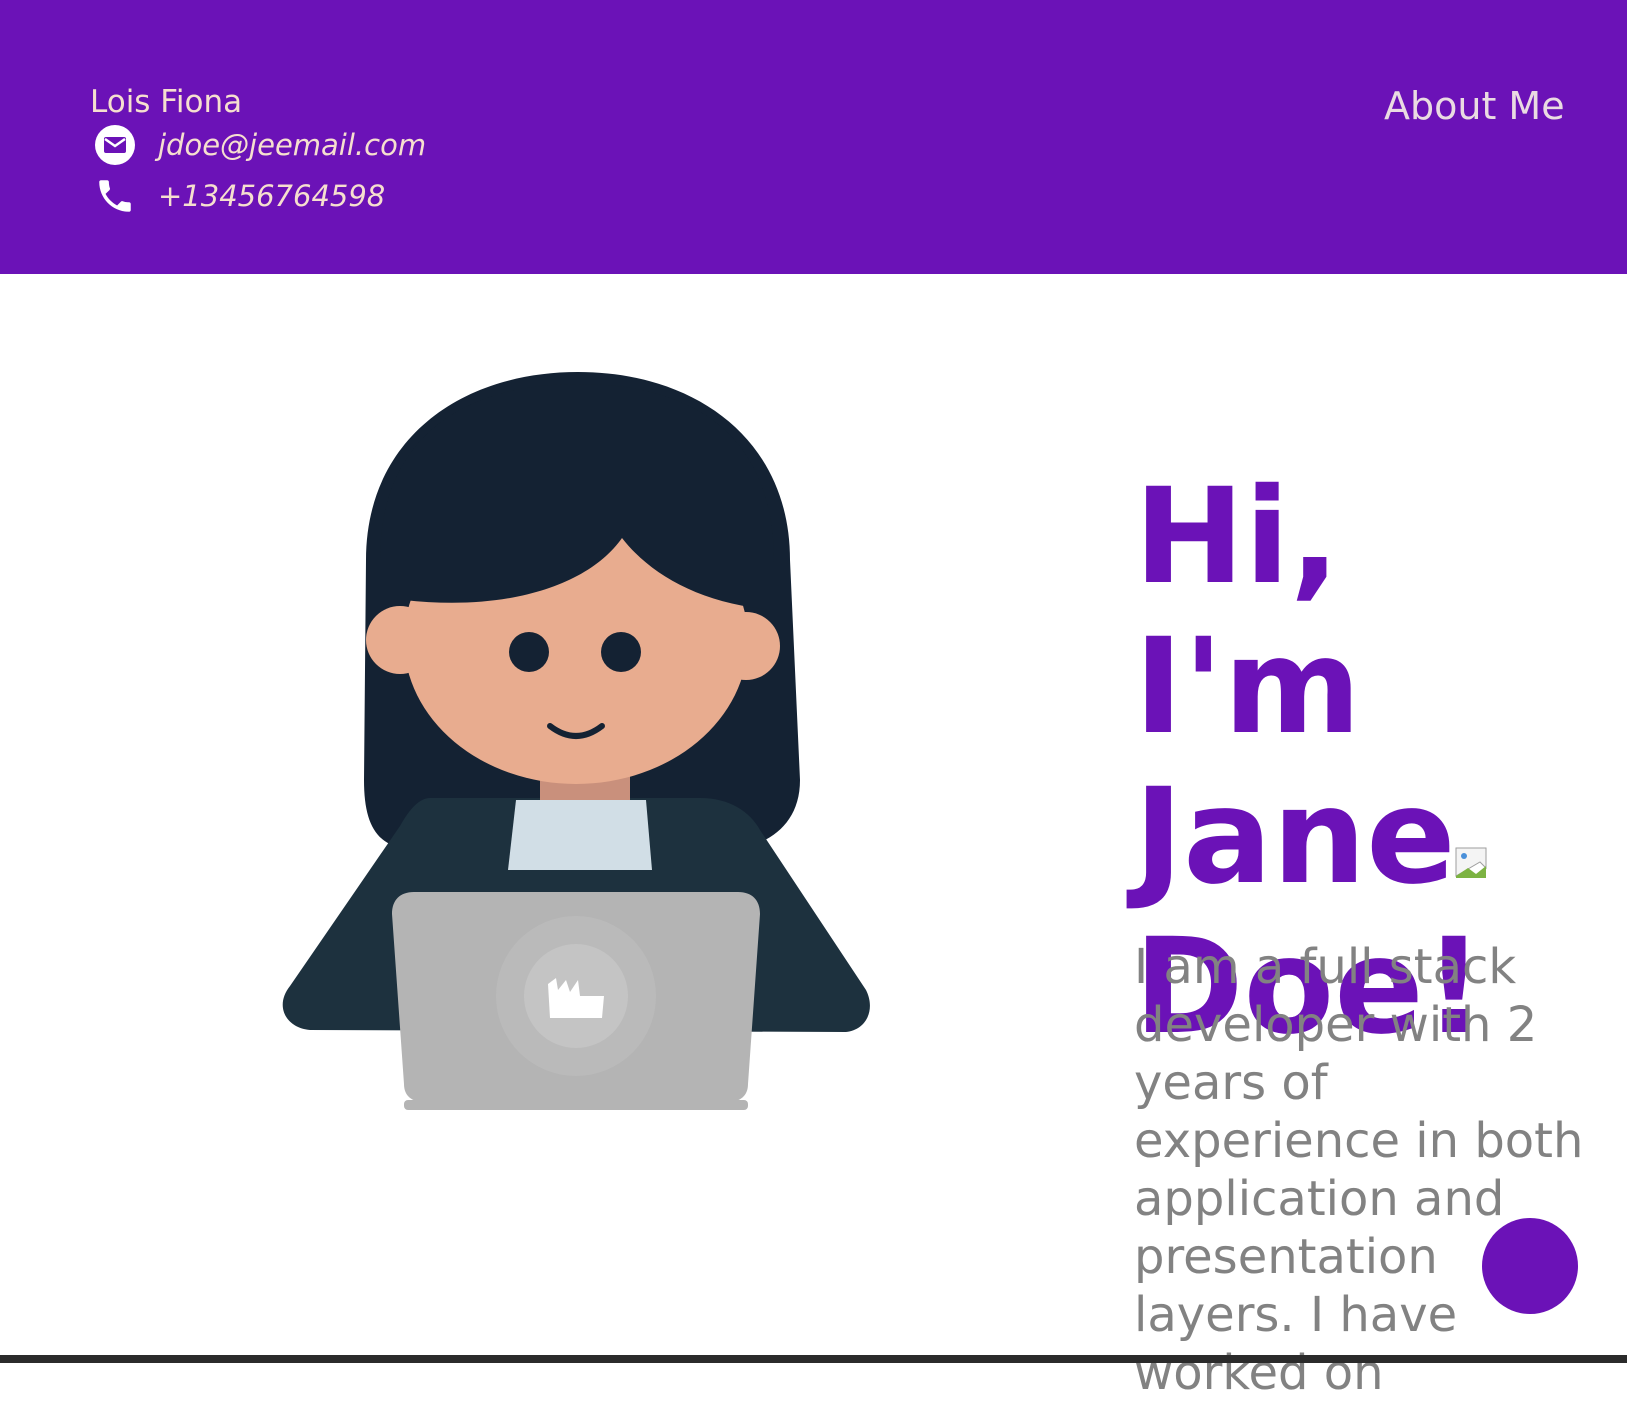 Image resolution: width=1627 pixels, height=1402 pixels. What do you see at coordinates (1530, 1266) in the screenshot?
I see `floating-action-button` at bounding box center [1530, 1266].